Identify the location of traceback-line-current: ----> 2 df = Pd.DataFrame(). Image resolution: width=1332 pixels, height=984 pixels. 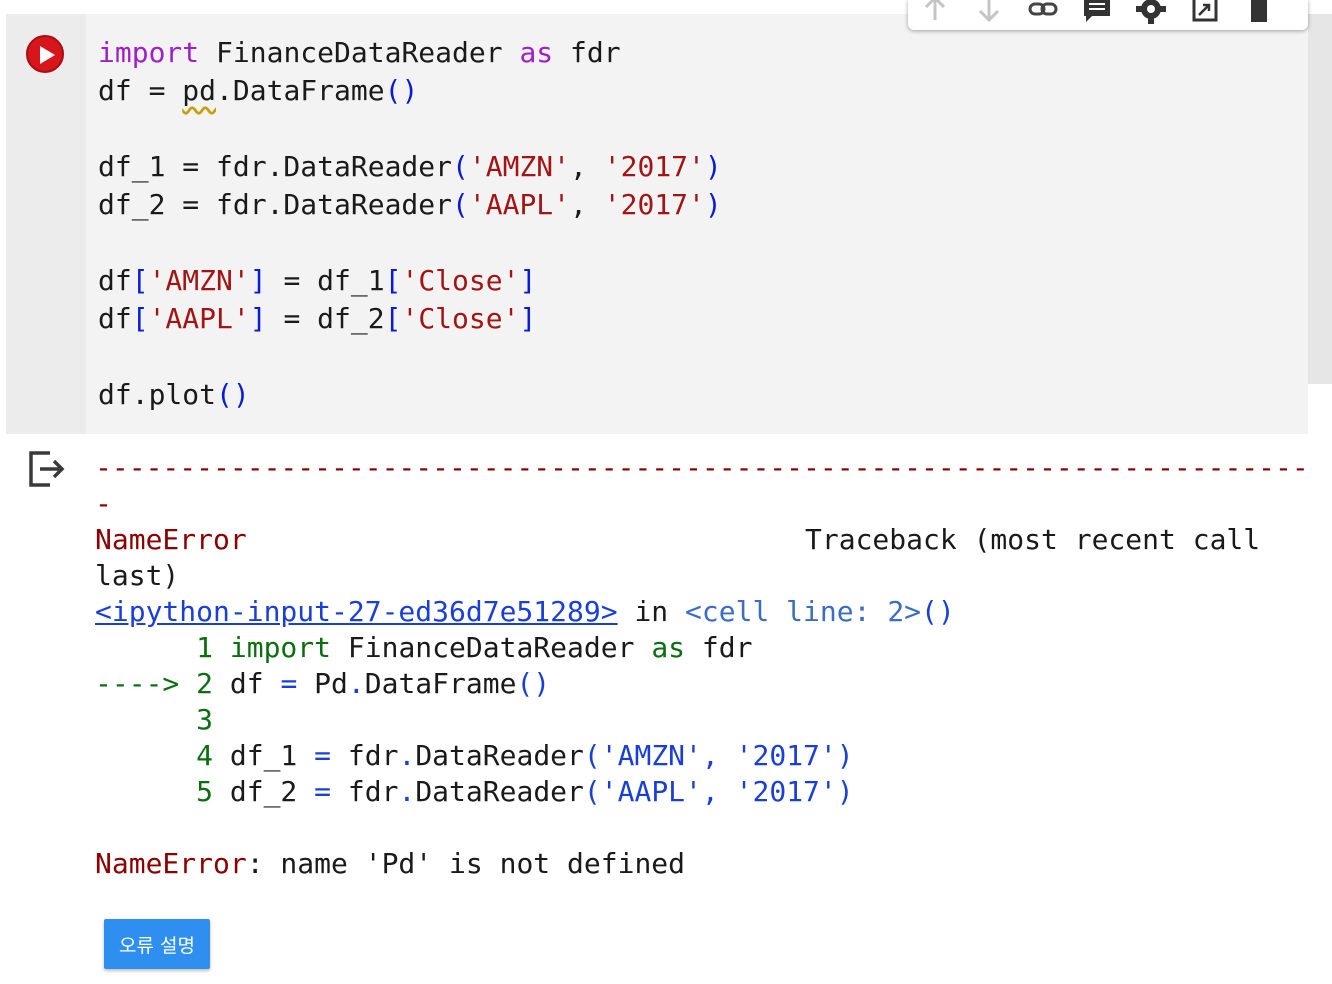
(323, 683).